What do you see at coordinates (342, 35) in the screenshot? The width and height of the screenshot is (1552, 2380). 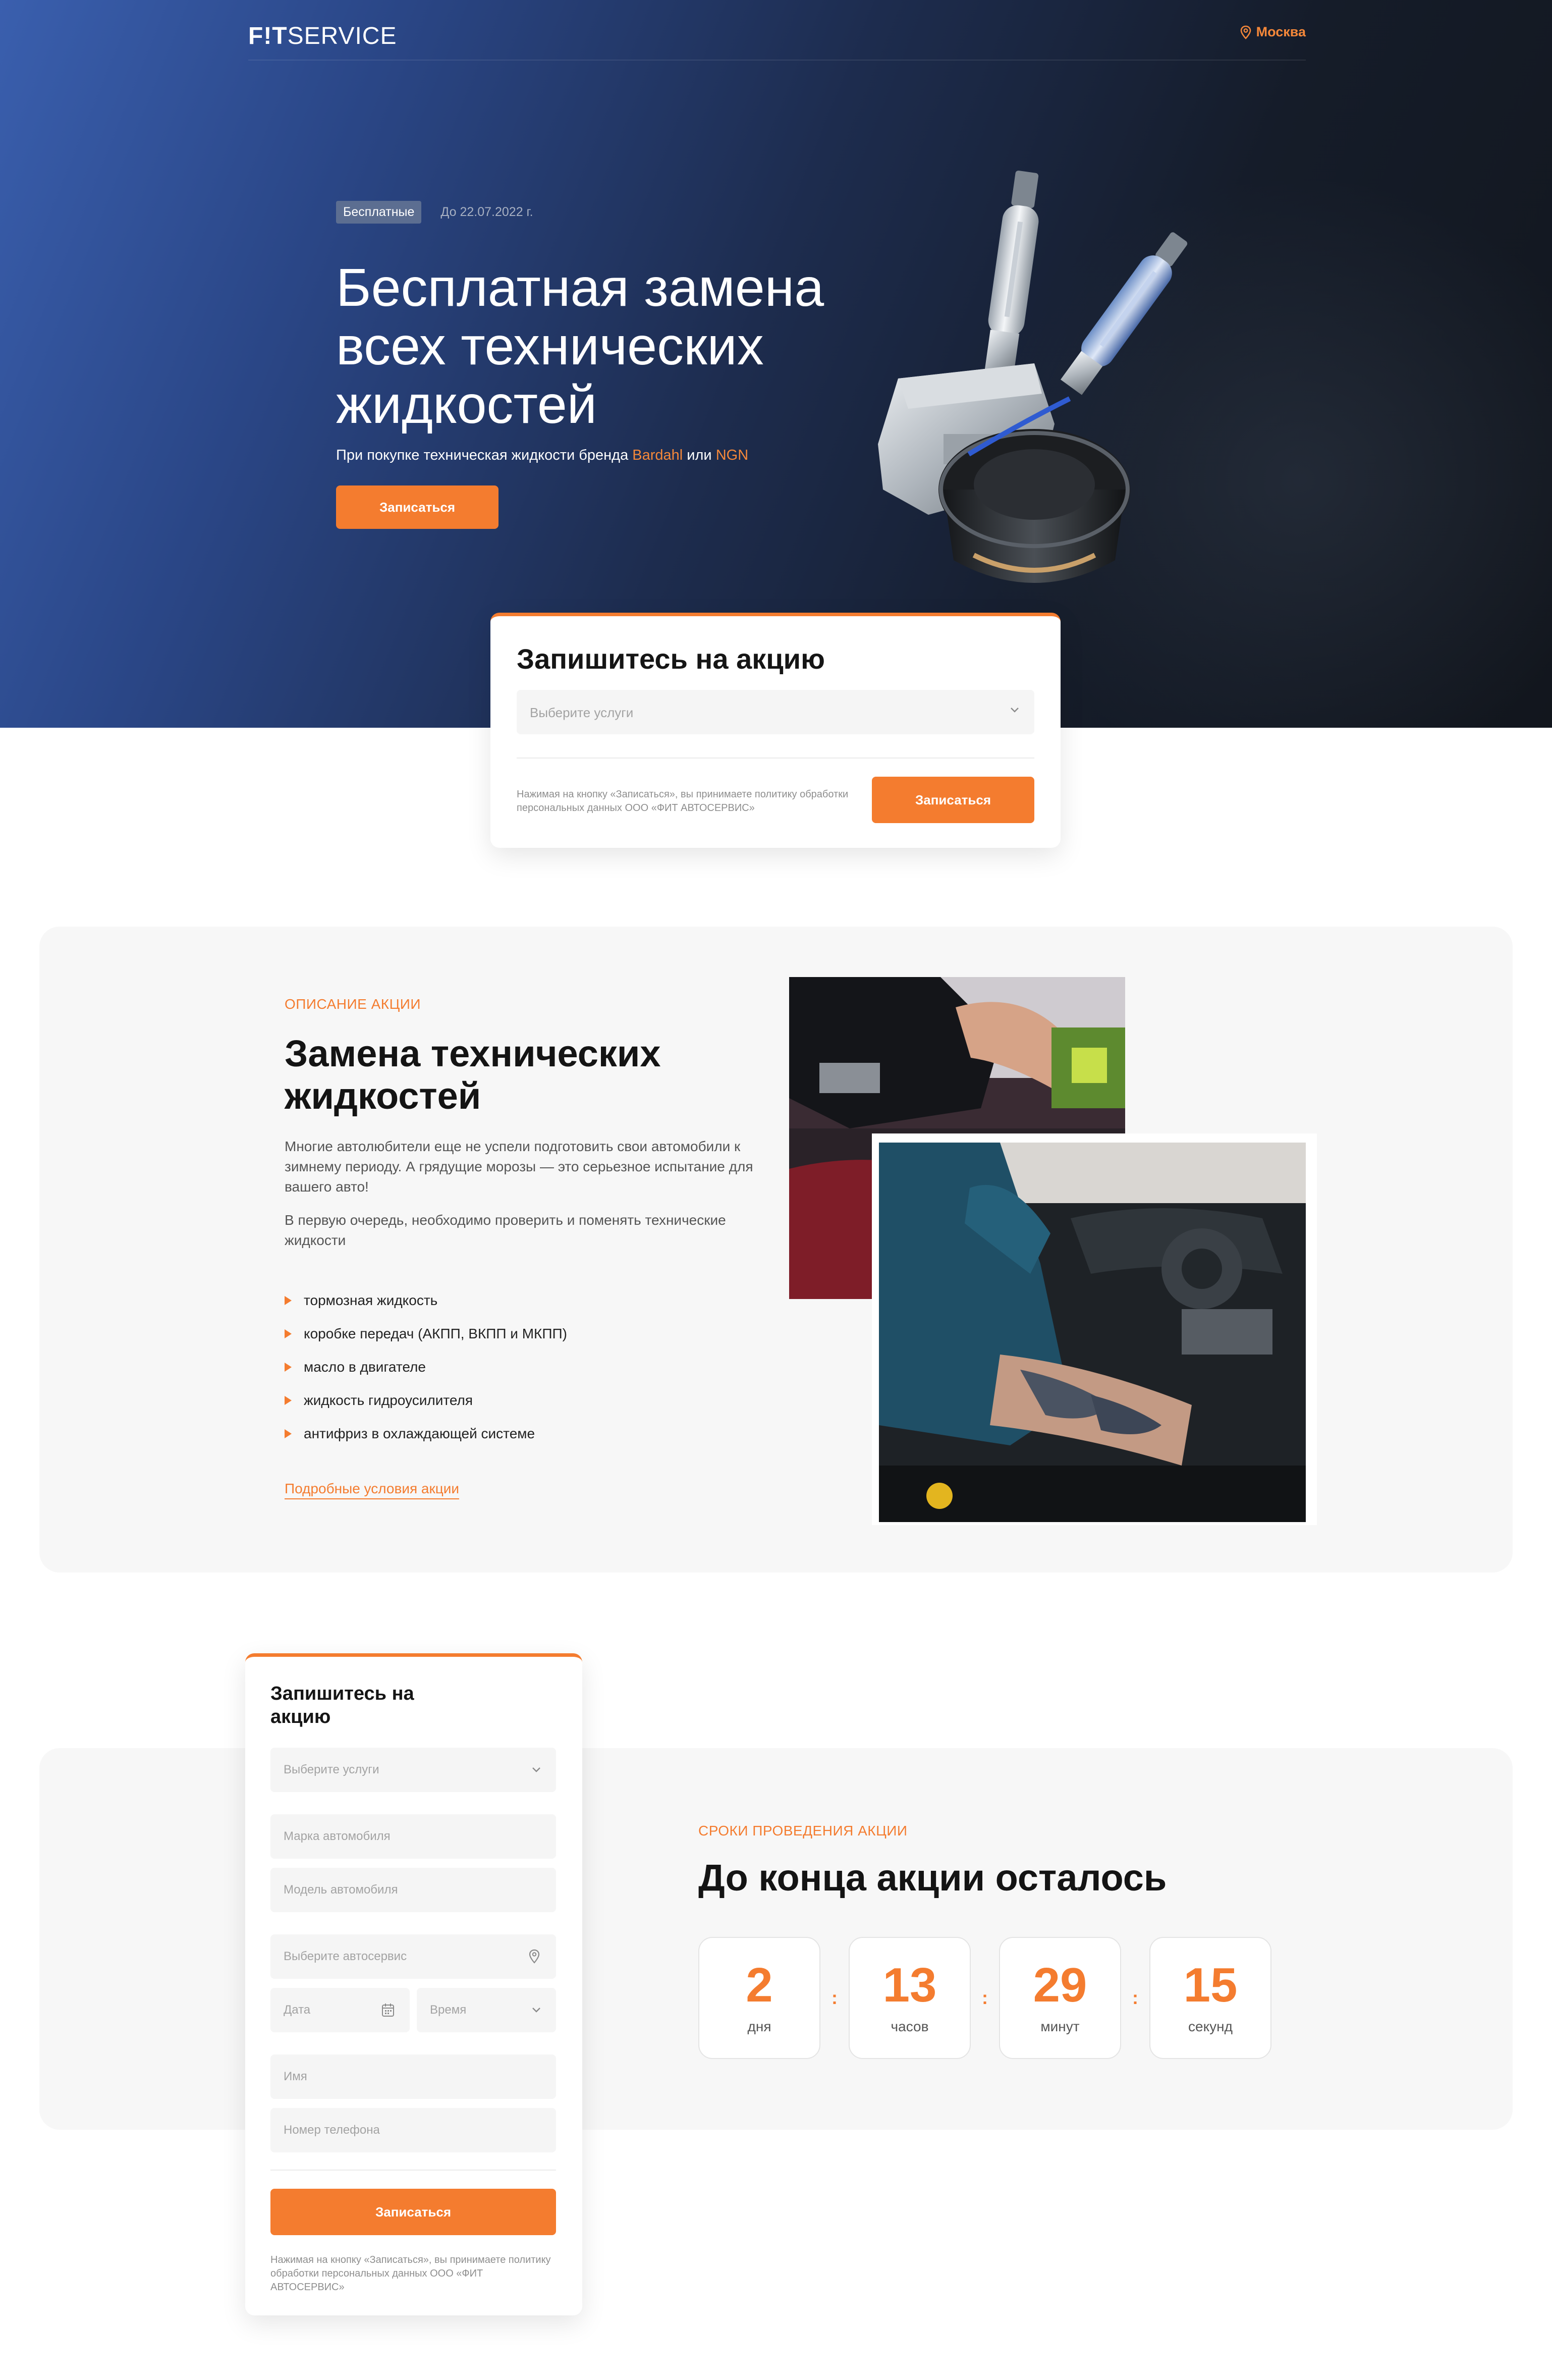 I see `logo-service: SERVICE` at bounding box center [342, 35].